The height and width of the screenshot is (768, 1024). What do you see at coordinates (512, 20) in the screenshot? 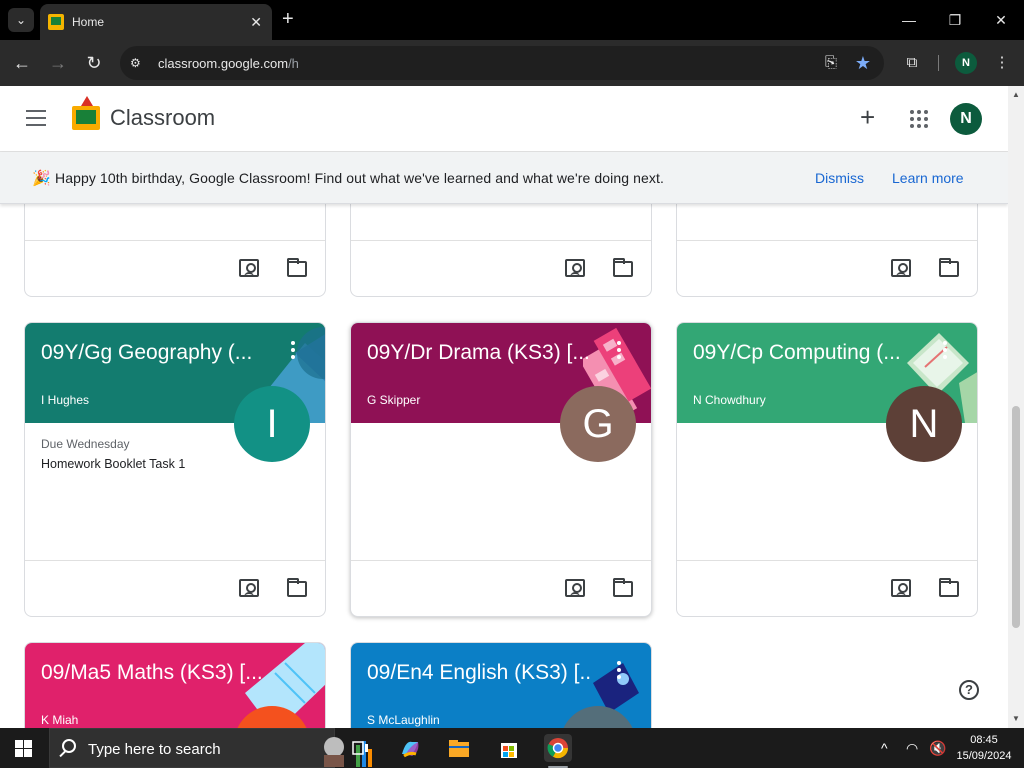
I see `browser-tab-strip: ⌄ Home ✕ + — ❐ ✕` at bounding box center [512, 20].